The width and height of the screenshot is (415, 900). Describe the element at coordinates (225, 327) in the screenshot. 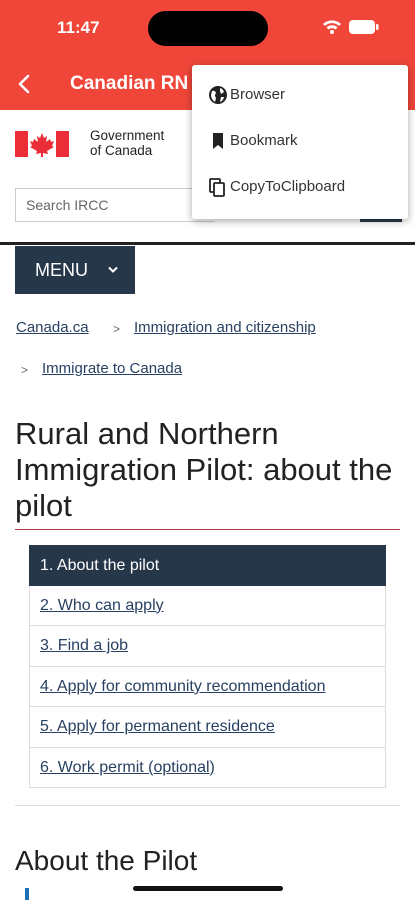

I see `breadcrumb-immigration: Immigration and citizenship` at that location.